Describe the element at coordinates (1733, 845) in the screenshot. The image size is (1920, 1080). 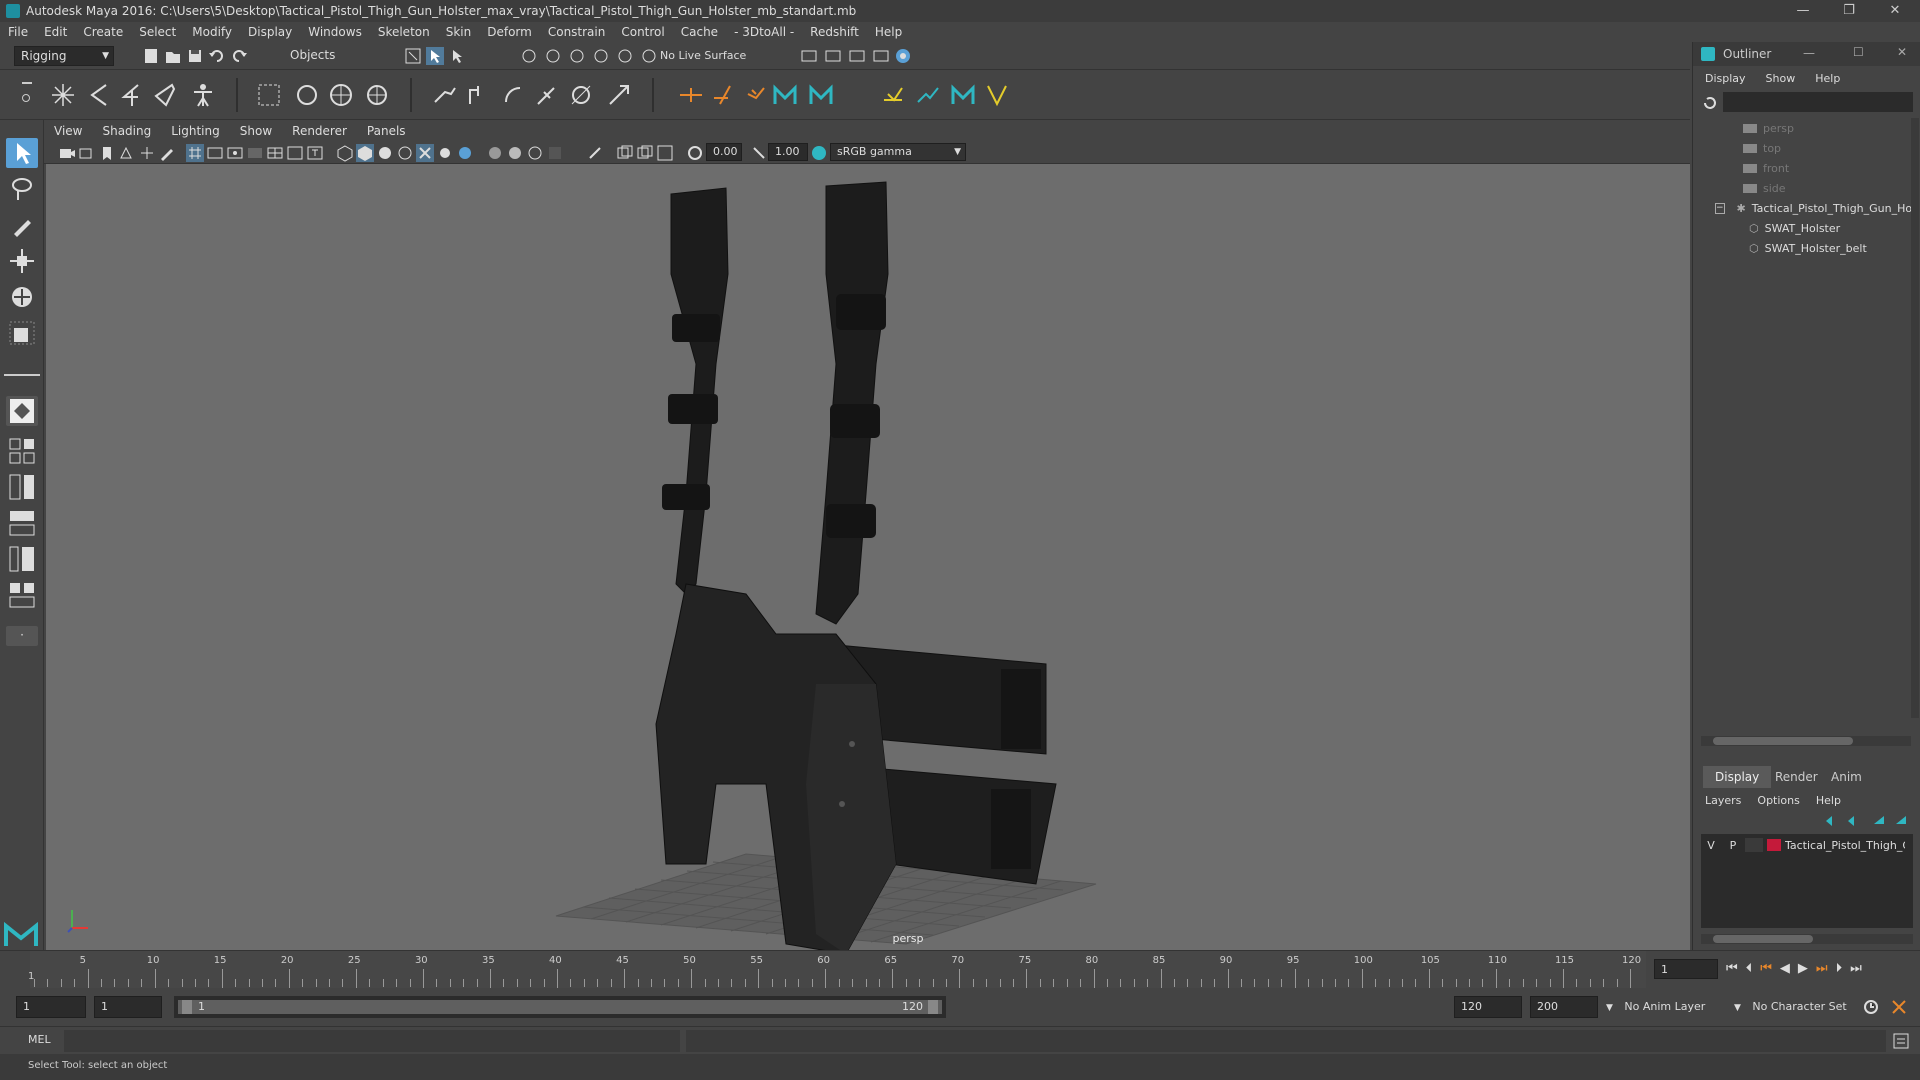
I see `layer-playback-toggle: P` at that location.